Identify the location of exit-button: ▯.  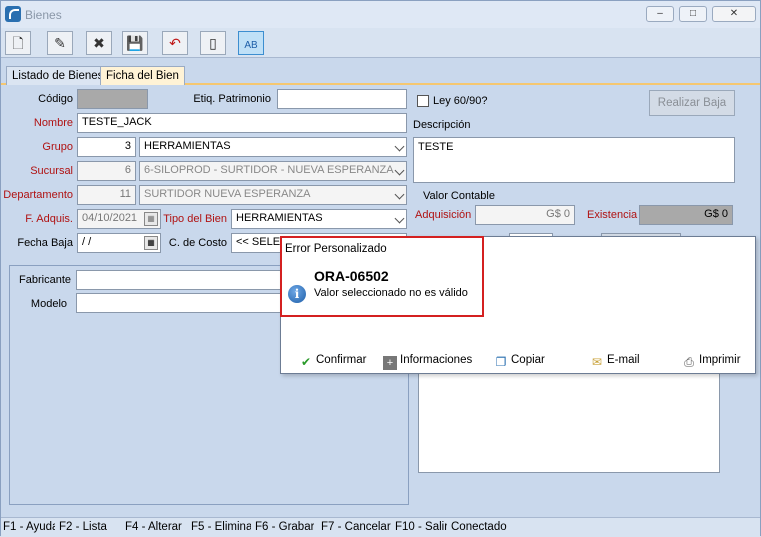
(213, 43).